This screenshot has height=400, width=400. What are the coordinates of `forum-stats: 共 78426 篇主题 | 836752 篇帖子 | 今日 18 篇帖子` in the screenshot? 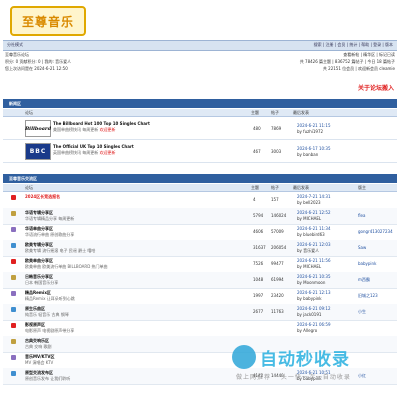 It's located at (347, 61).